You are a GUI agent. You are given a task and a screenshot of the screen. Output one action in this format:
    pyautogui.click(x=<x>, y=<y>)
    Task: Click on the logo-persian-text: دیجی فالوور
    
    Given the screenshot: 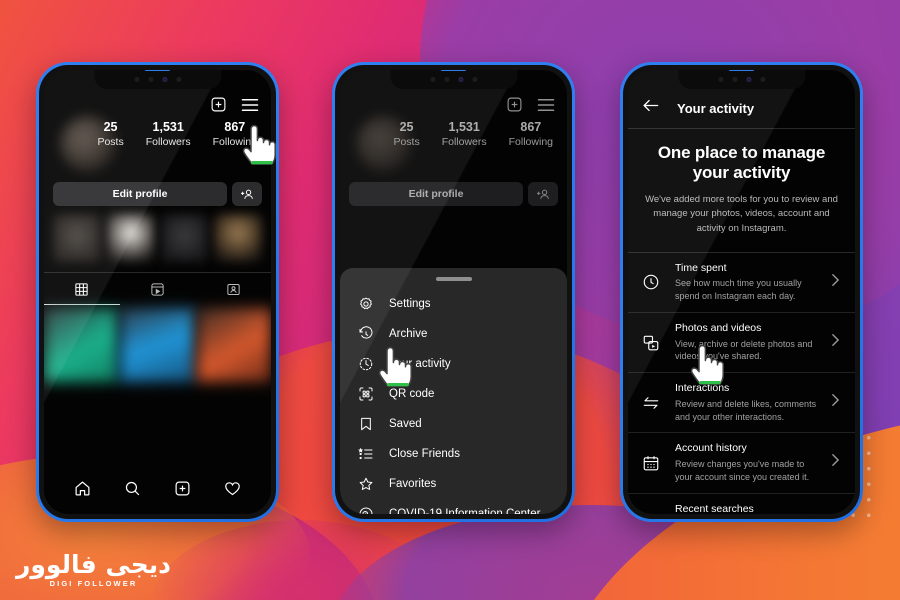 What is the action you would take?
    pyautogui.click(x=94, y=564)
    